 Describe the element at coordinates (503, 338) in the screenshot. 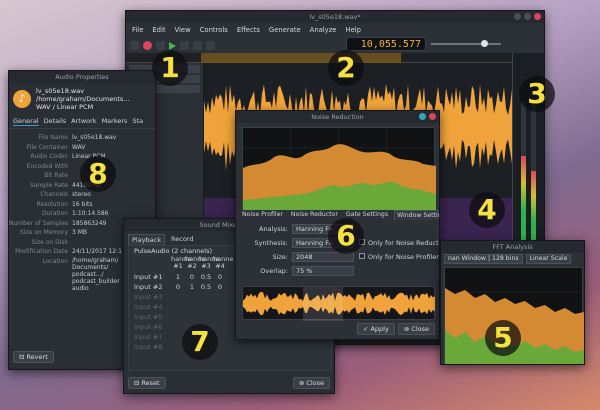

I see `callout-5: 5` at that location.